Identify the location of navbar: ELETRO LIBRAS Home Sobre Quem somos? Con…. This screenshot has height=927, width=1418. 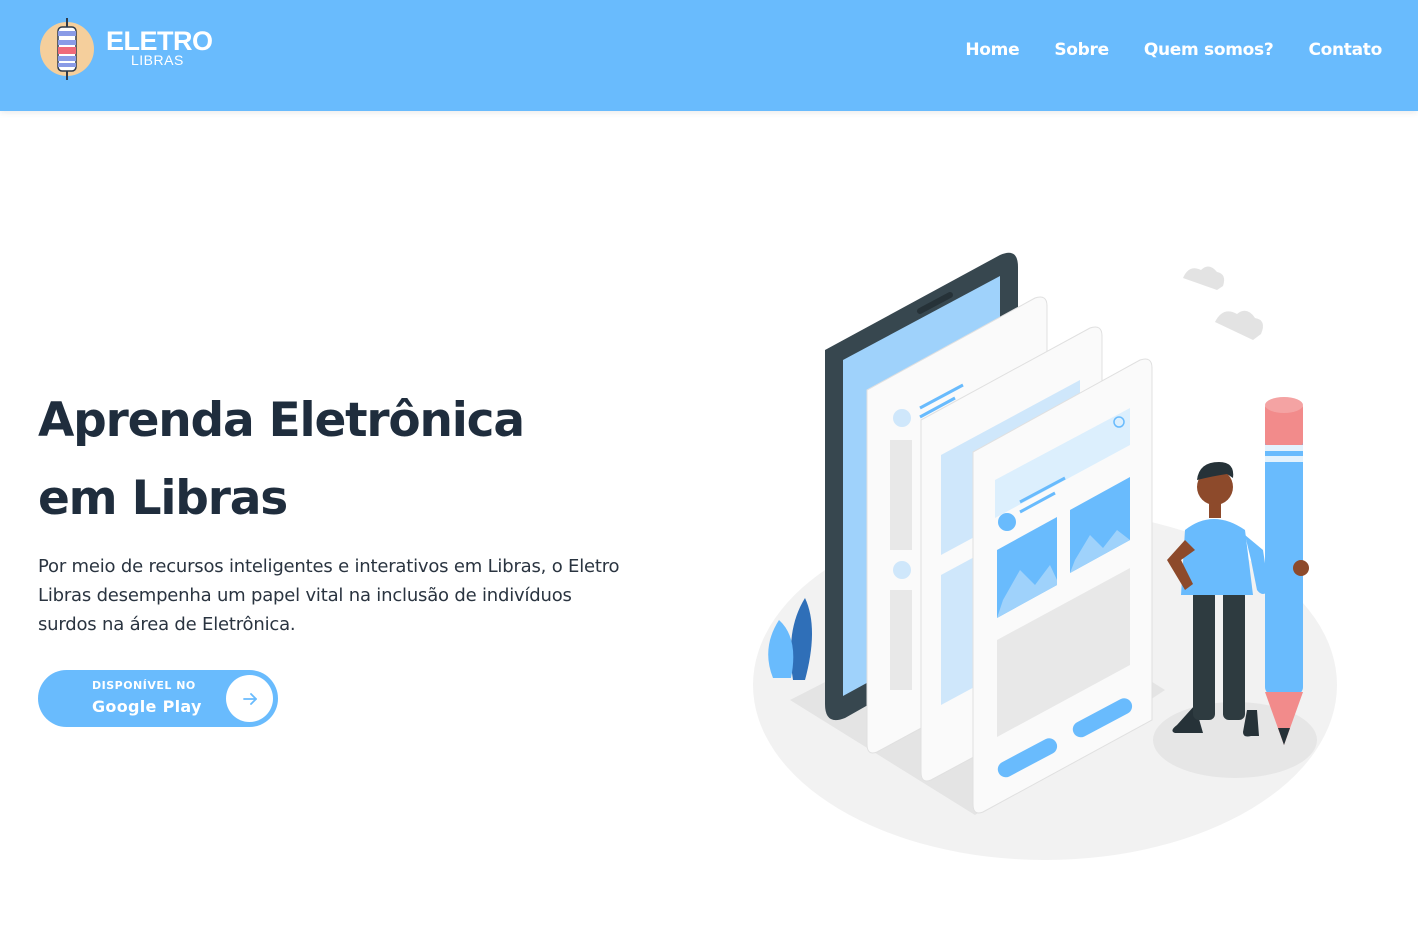
(709, 55).